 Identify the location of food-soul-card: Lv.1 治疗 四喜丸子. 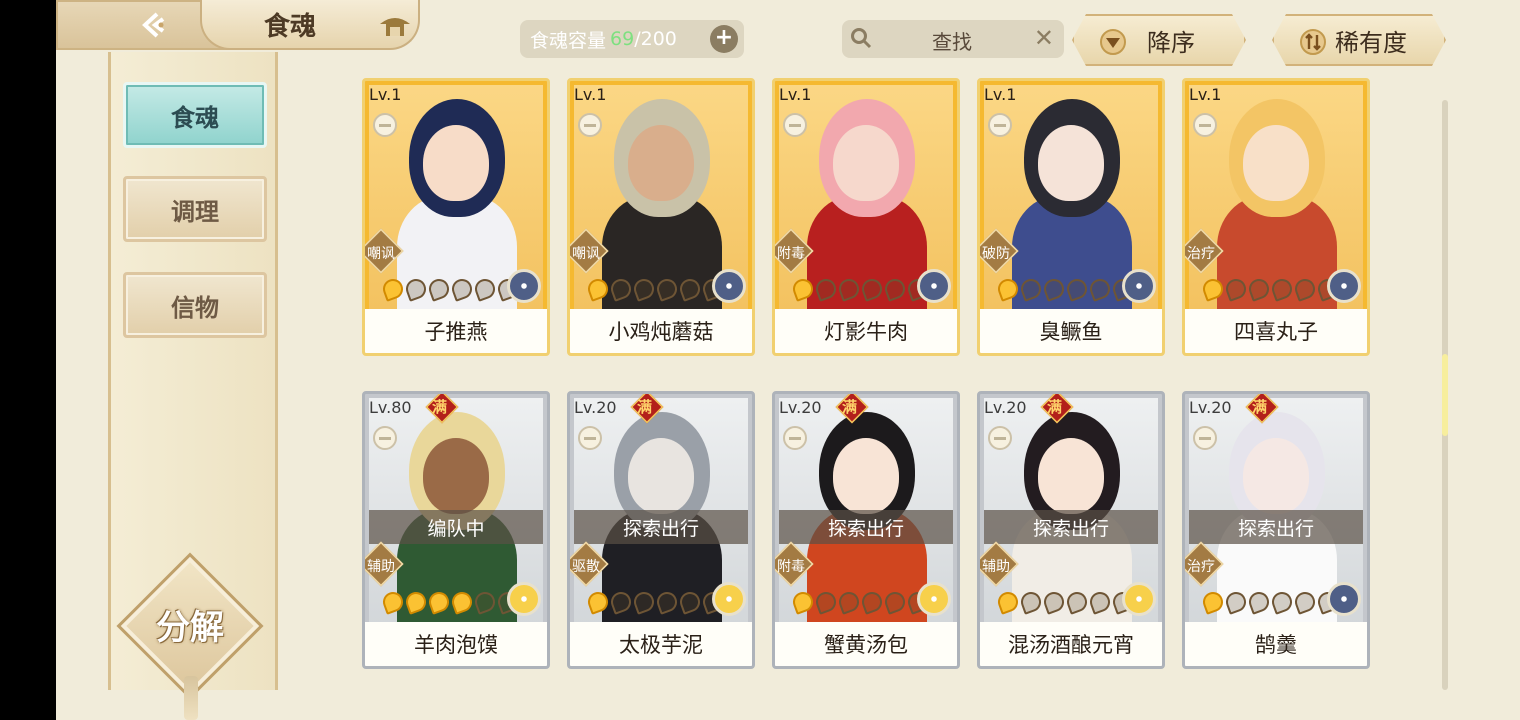
(1276, 217).